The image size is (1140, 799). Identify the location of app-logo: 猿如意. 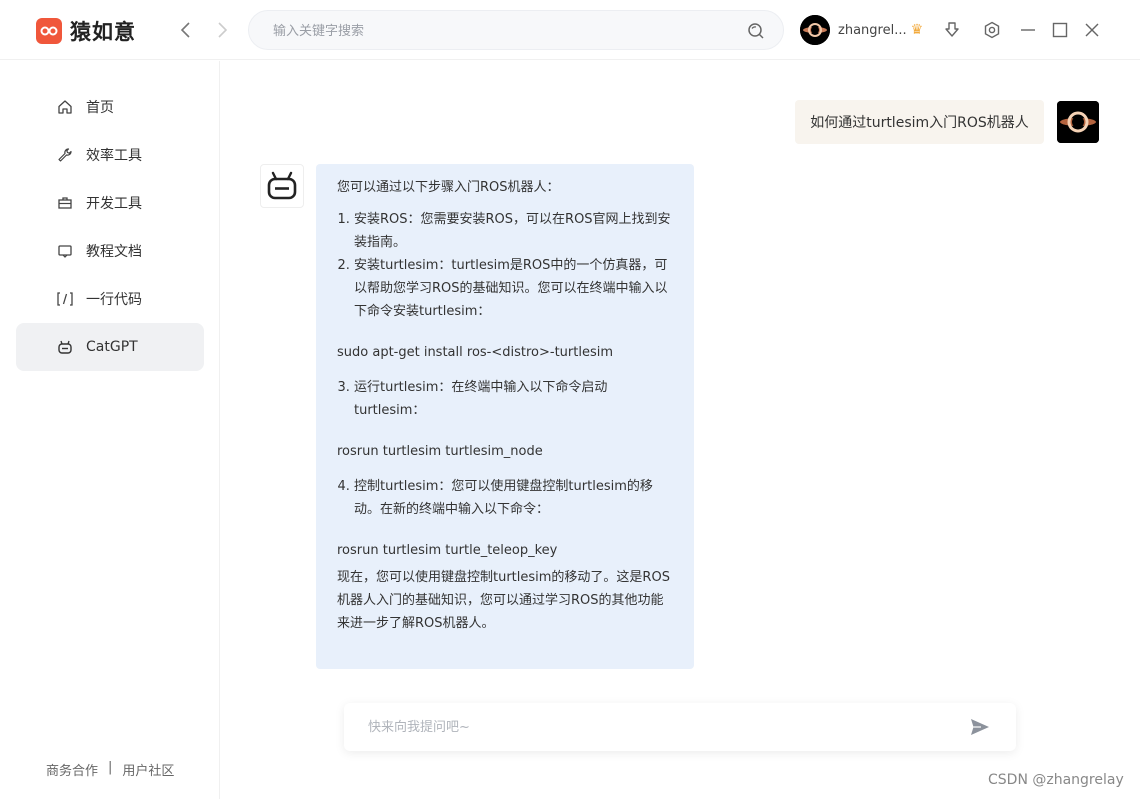
(86, 31).